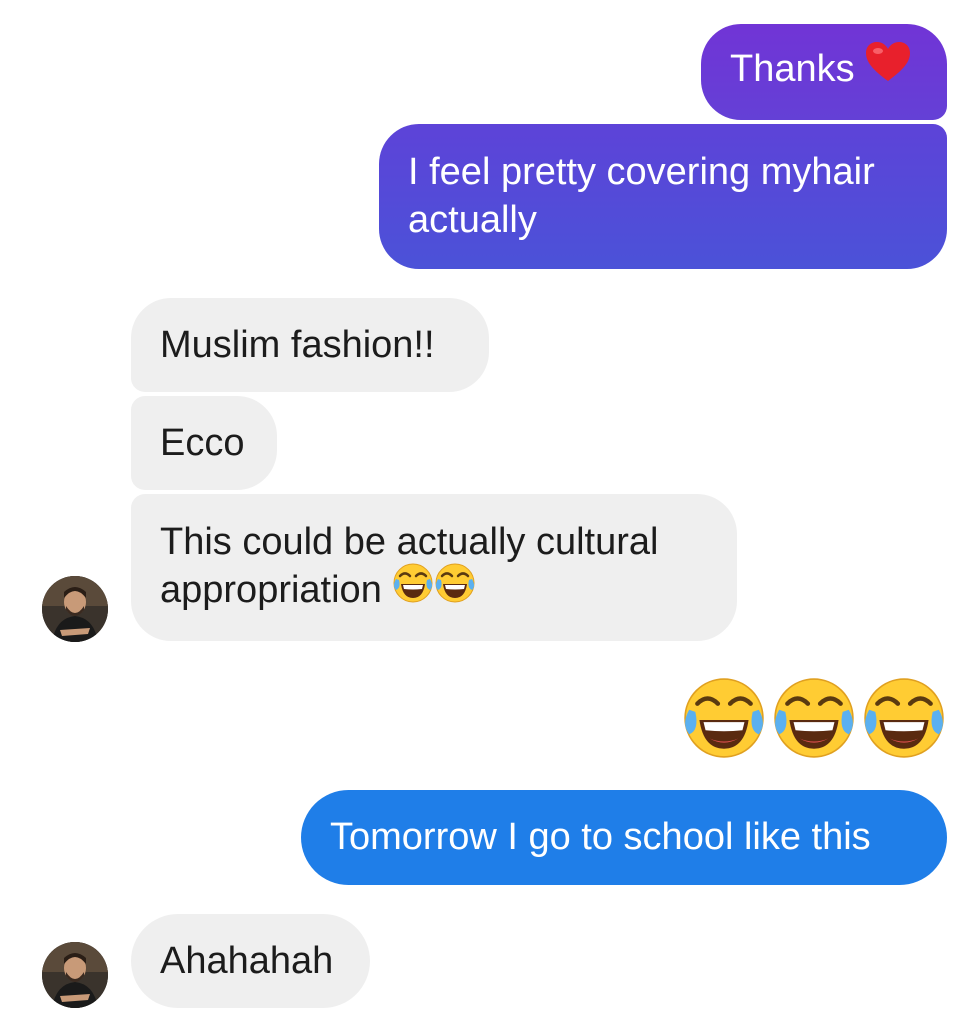 This screenshot has height=1024, width=967. I want to click on message-text: Thanks, so click(792, 69).